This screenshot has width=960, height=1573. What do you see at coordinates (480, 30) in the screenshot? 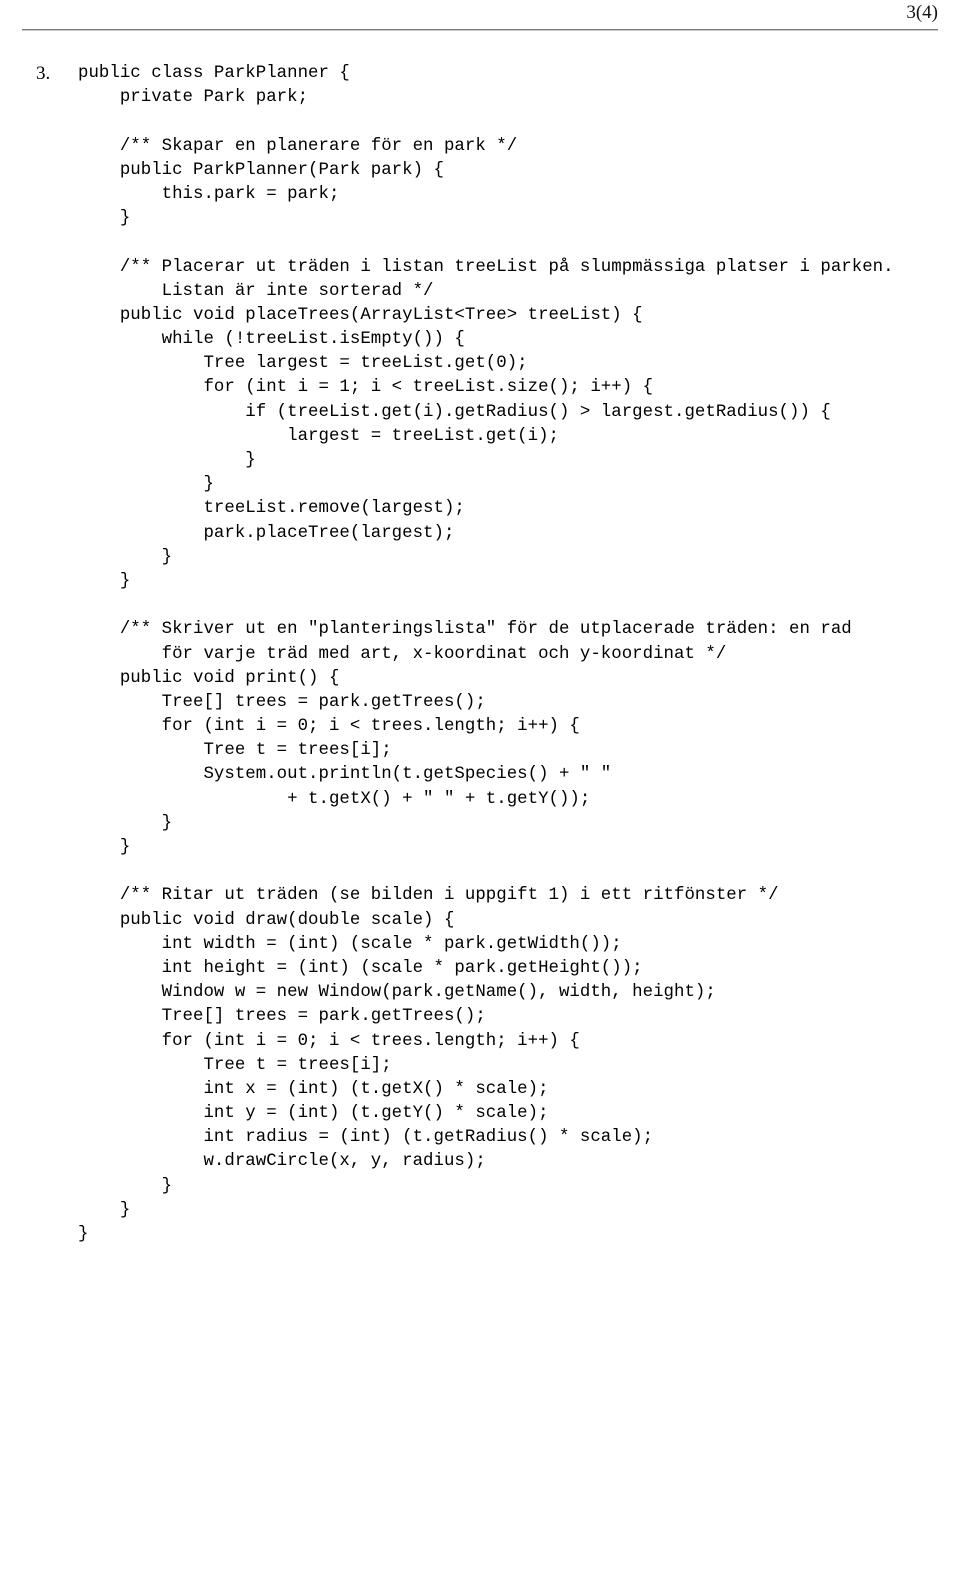
I see `header-divider` at bounding box center [480, 30].